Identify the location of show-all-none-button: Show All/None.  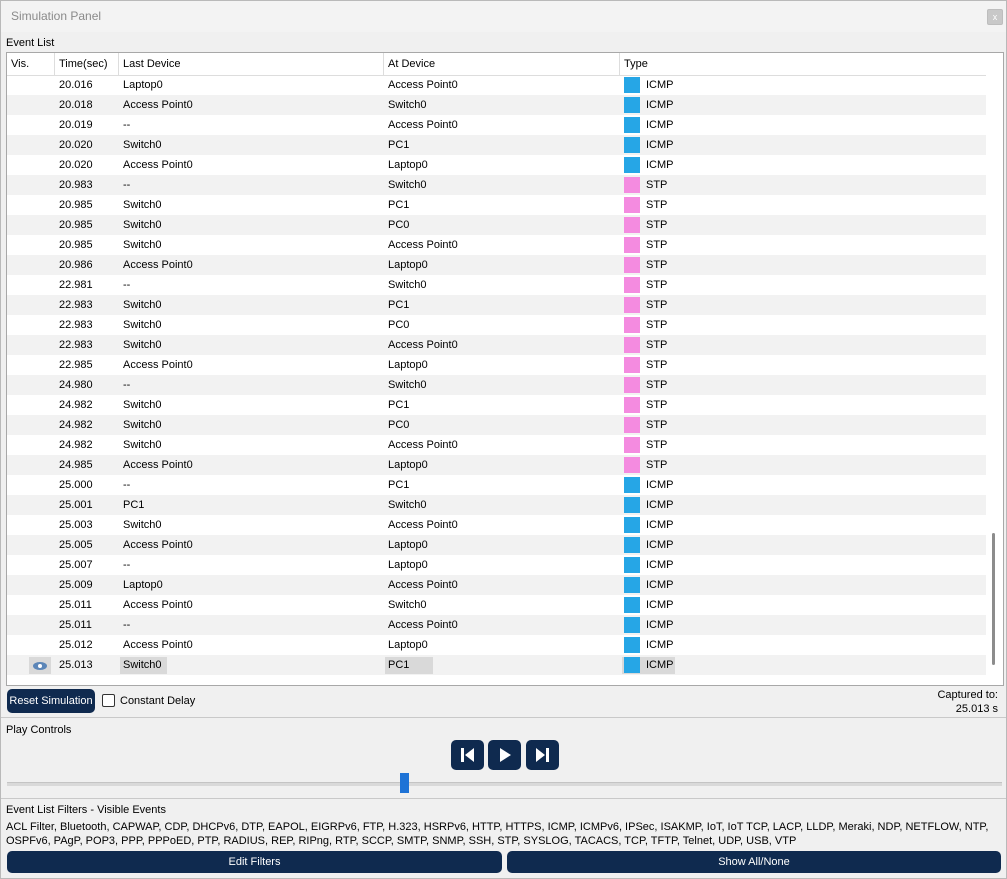
(754, 862).